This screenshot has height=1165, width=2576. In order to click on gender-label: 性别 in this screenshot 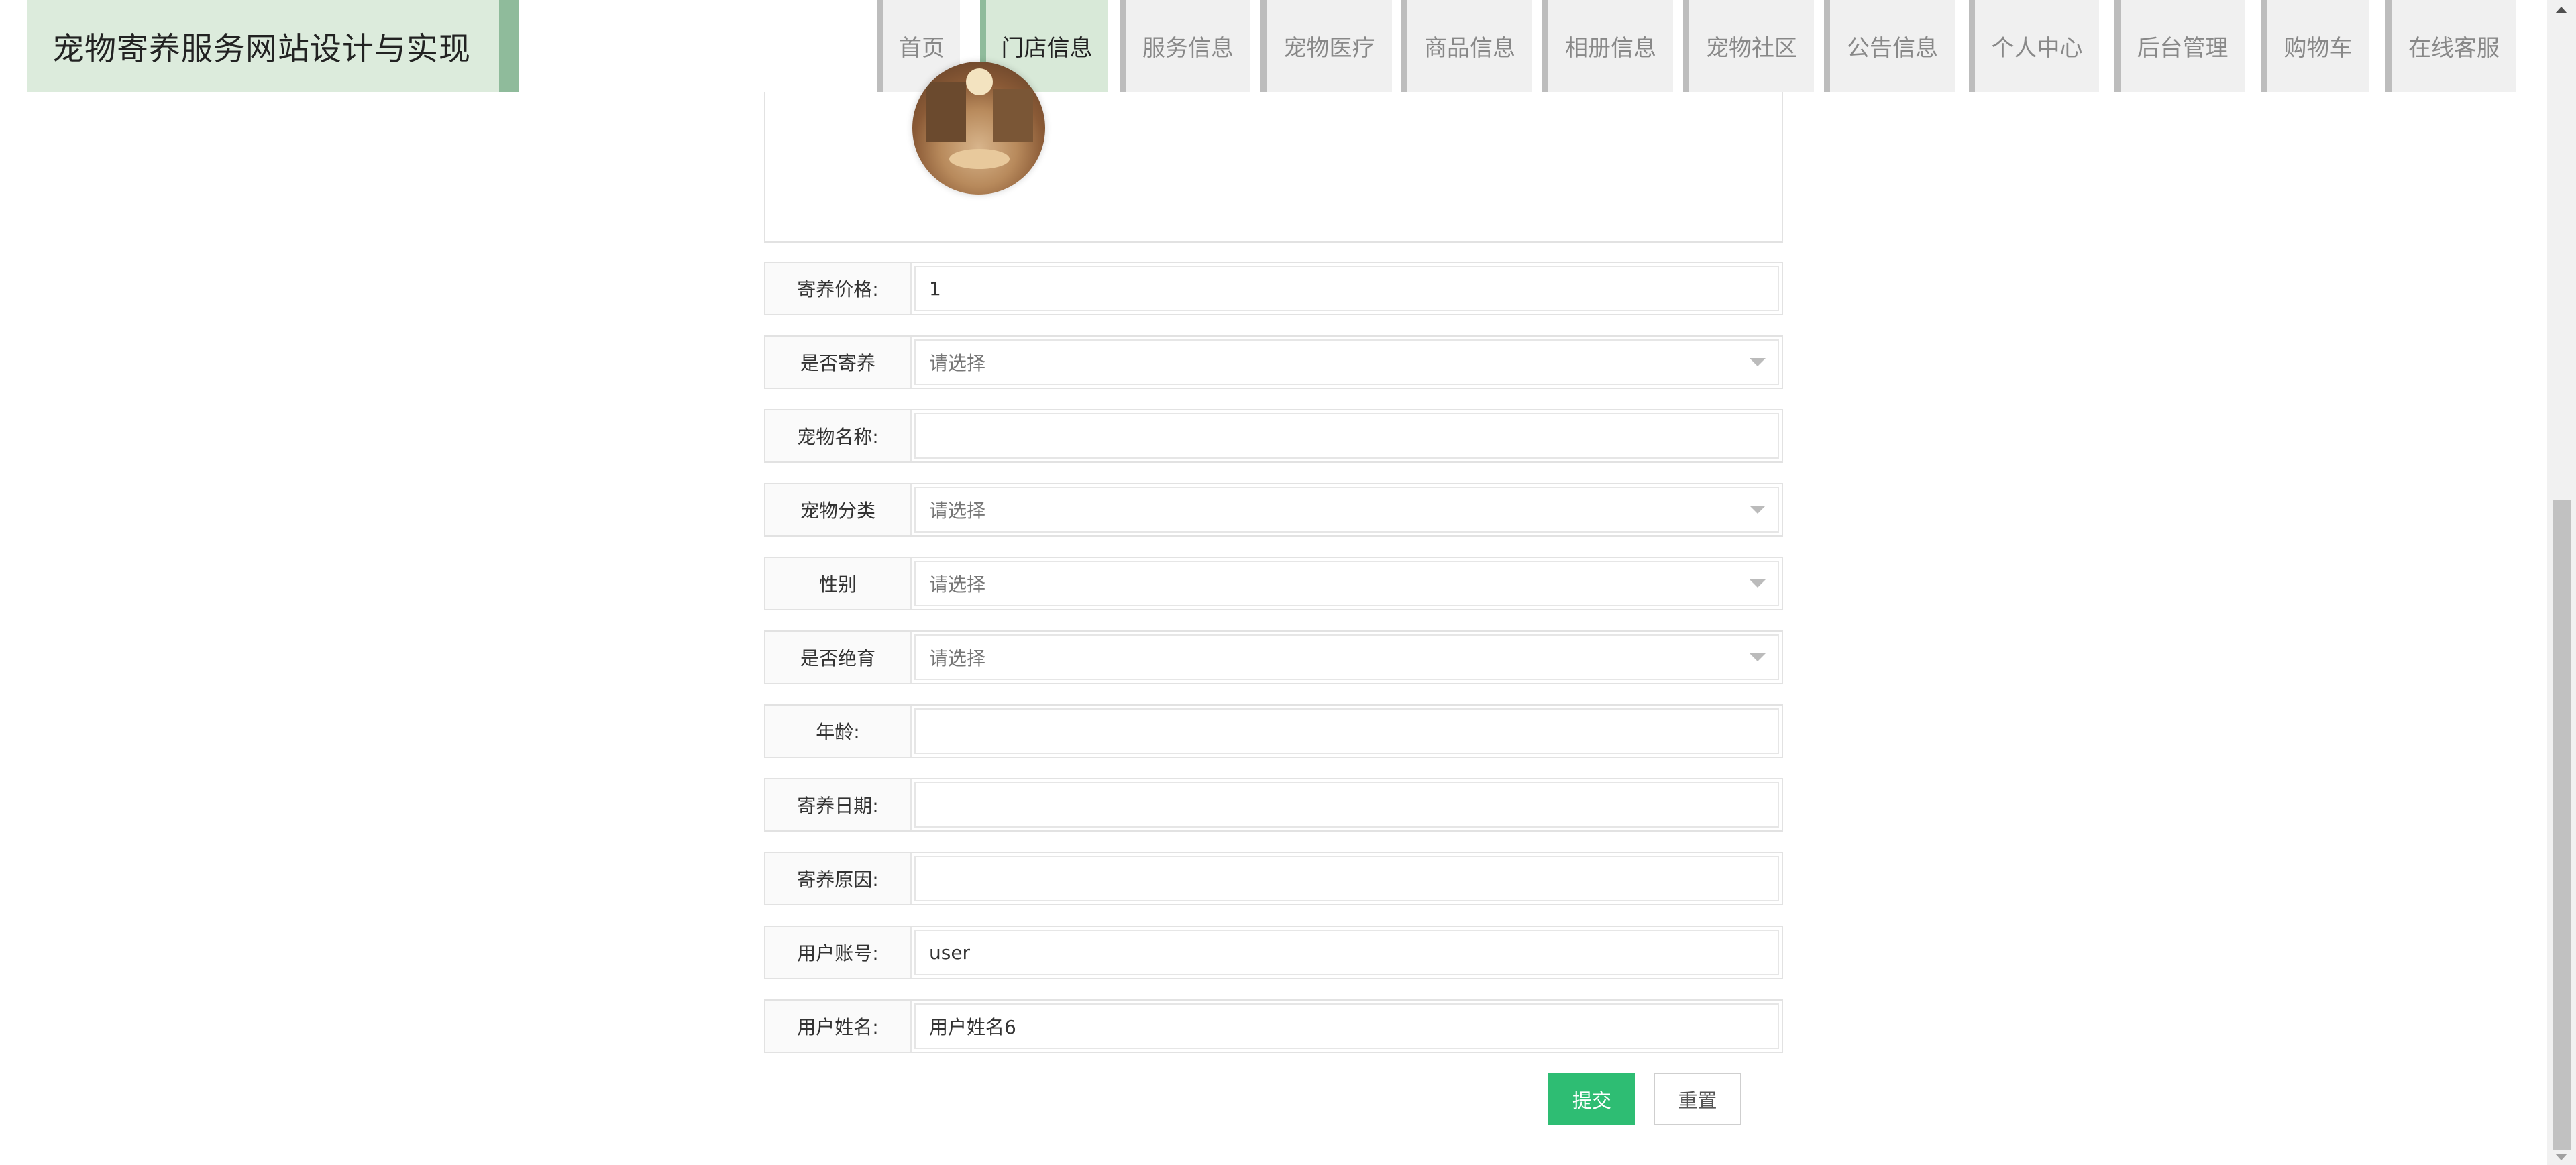, I will do `click(838, 584)`.